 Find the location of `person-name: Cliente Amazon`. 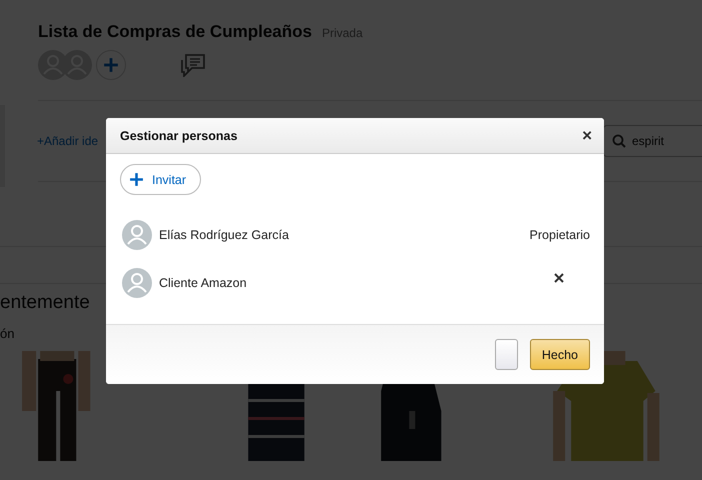

person-name: Cliente Amazon is located at coordinates (203, 283).